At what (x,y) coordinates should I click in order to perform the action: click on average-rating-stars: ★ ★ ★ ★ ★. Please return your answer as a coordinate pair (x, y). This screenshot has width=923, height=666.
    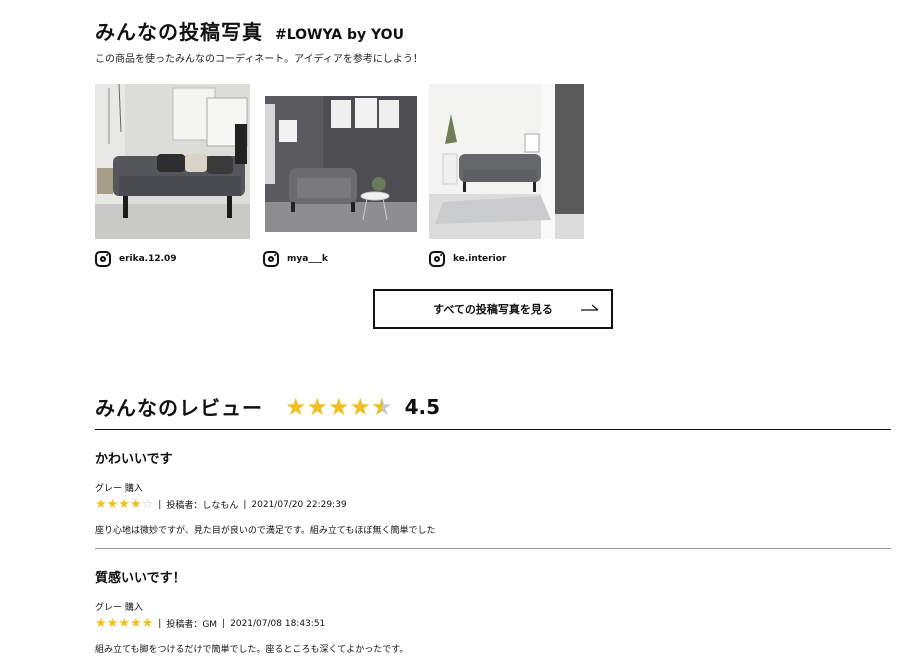
    Looking at the image, I should click on (339, 407).